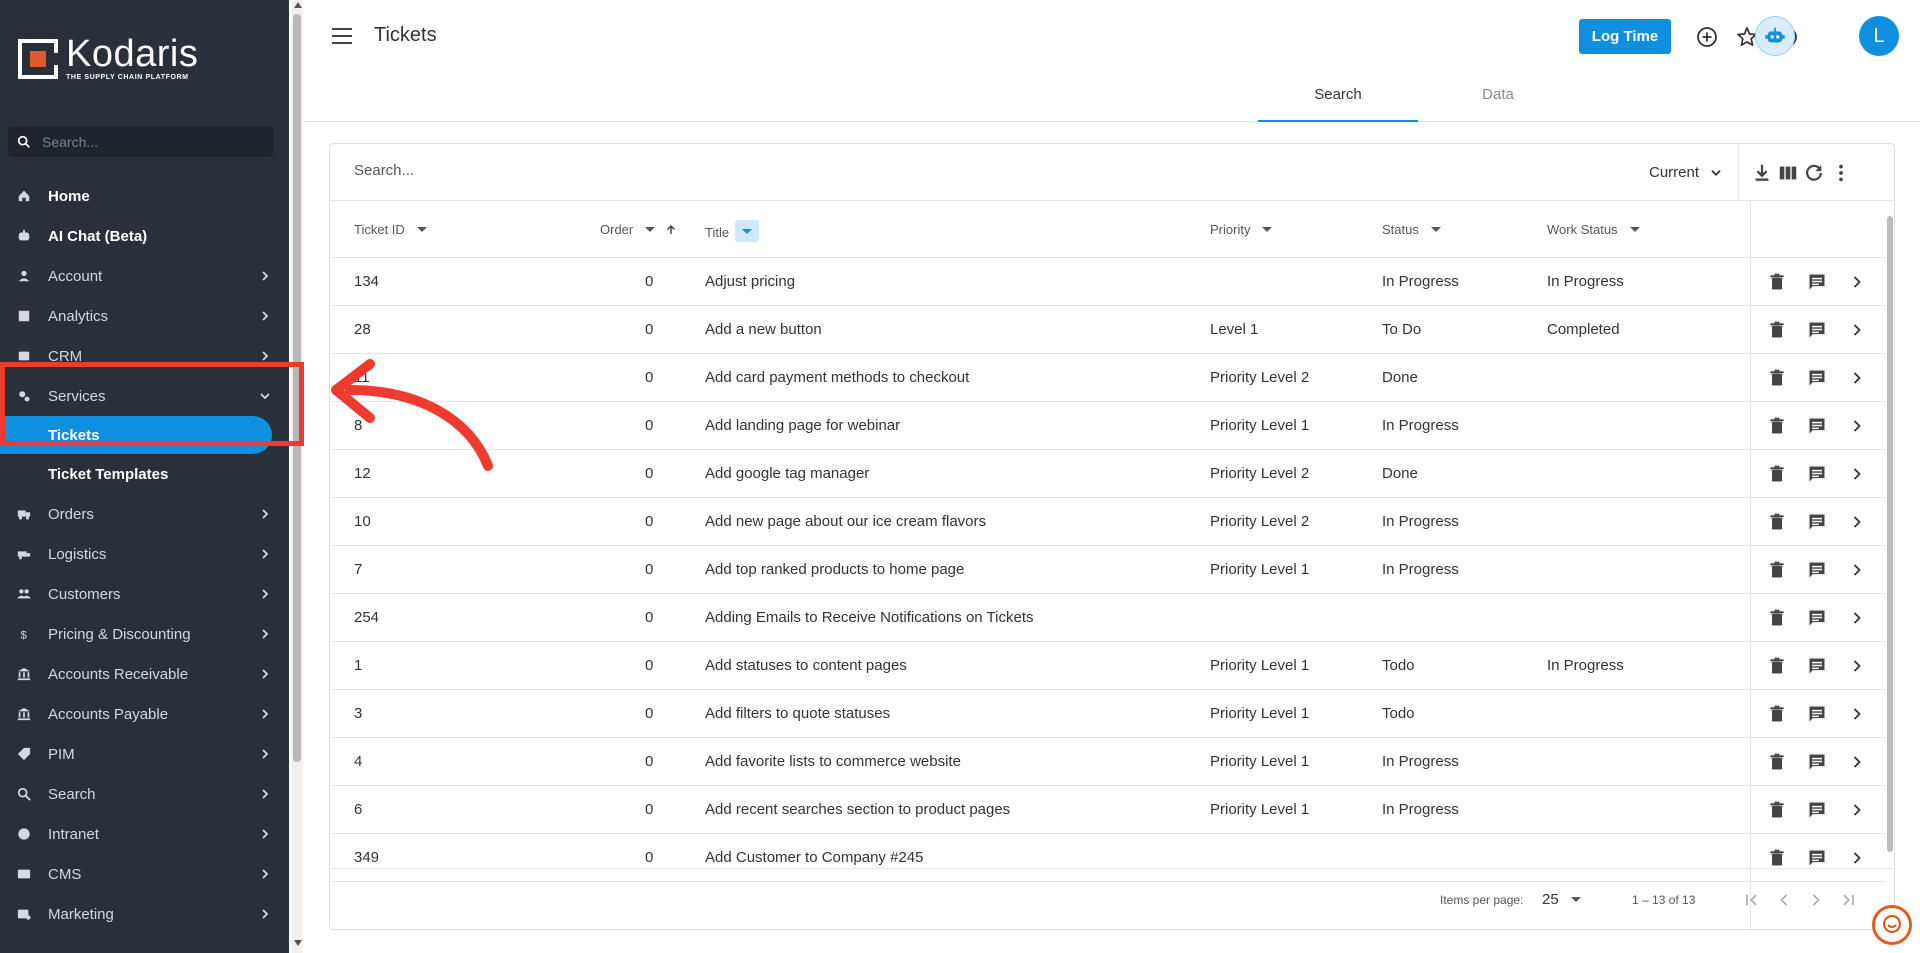  I want to click on sidebar-scroll-thumb, so click(297, 388).